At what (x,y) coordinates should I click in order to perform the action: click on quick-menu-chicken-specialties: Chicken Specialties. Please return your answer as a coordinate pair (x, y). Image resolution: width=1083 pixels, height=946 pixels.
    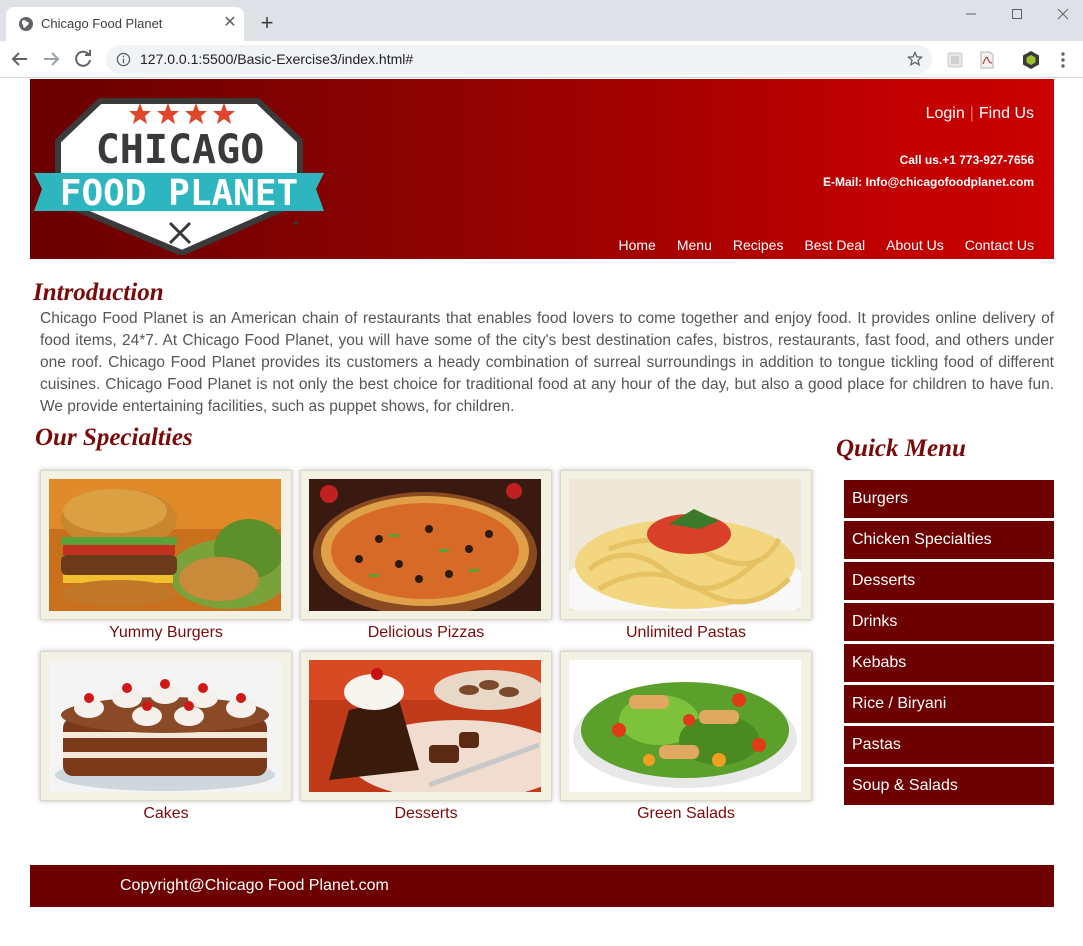
    Looking at the image, I should click on (949, 540).